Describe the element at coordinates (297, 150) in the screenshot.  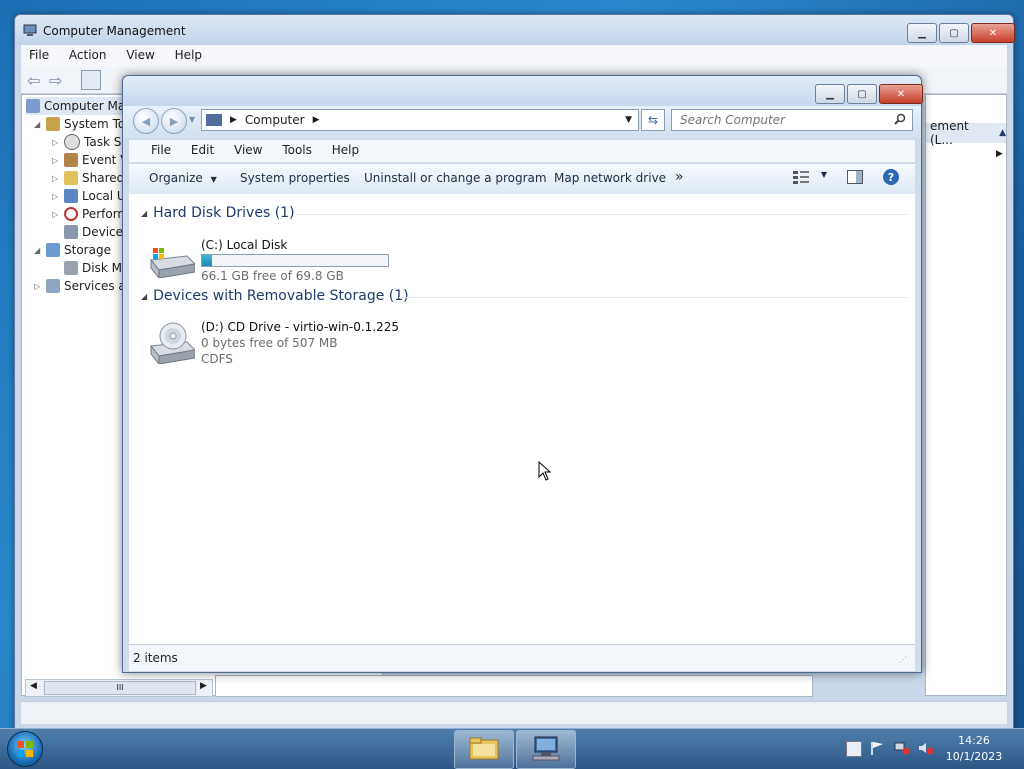
I see `menu-tools: Tools` at that location.